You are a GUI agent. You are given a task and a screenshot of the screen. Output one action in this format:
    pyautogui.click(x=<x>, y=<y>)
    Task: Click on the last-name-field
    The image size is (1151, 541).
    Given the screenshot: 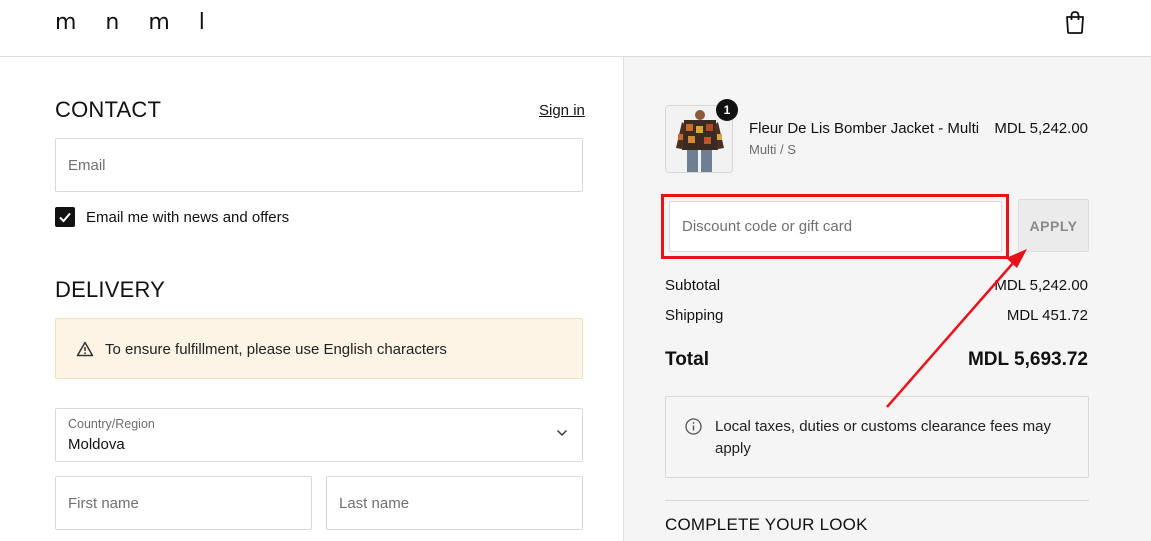 What is the action you would take?
    pyautogui.click(x=454, y=503)
    